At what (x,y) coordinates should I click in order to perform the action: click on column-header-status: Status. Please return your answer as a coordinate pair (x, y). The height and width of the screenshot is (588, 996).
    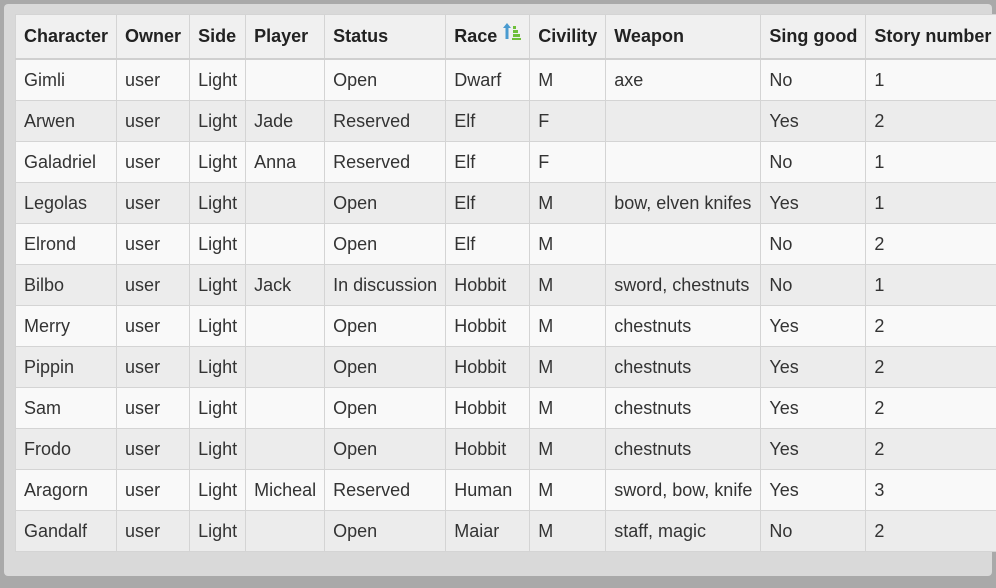
    Looking at the image, I should click on (385, 37).